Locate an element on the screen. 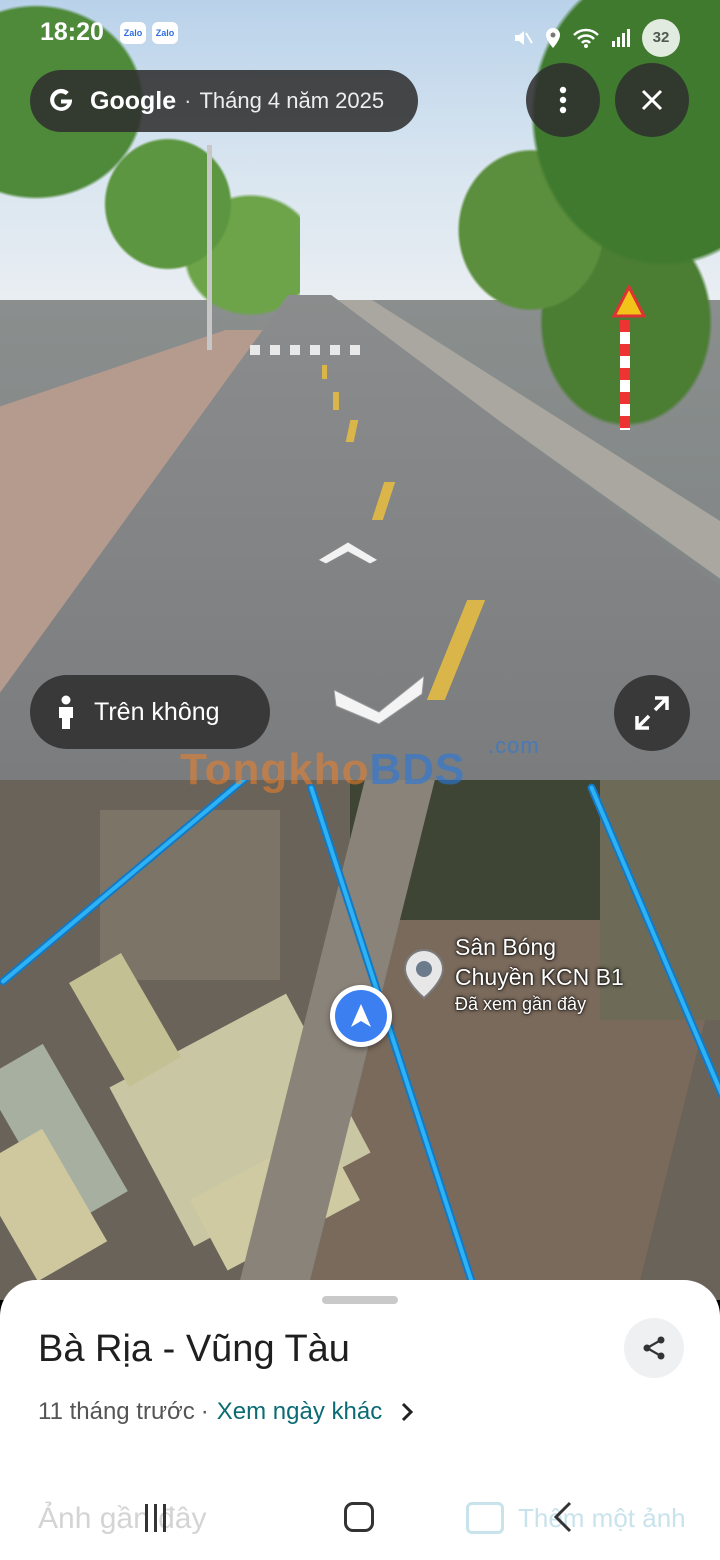  share-button is located at coordinates (654, 1348).